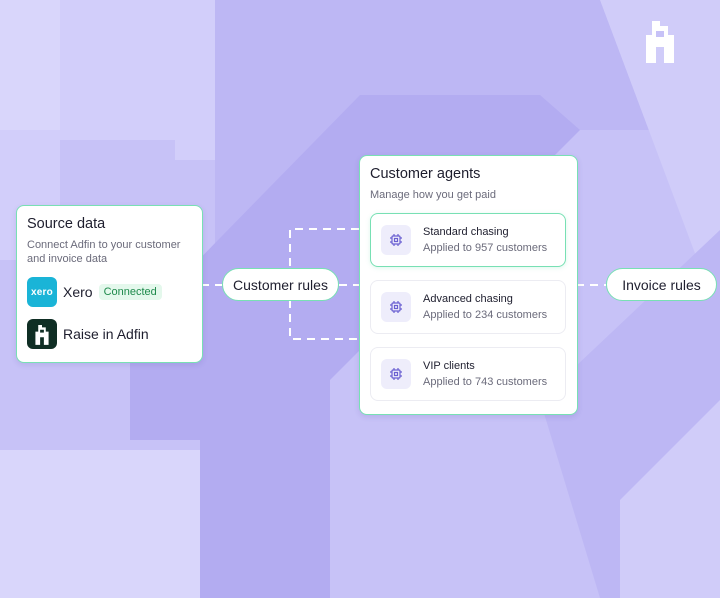  Describe the element at coordinates (106, 334) in the screenshot. I see `source-name: Raise in Adfin` at that location.